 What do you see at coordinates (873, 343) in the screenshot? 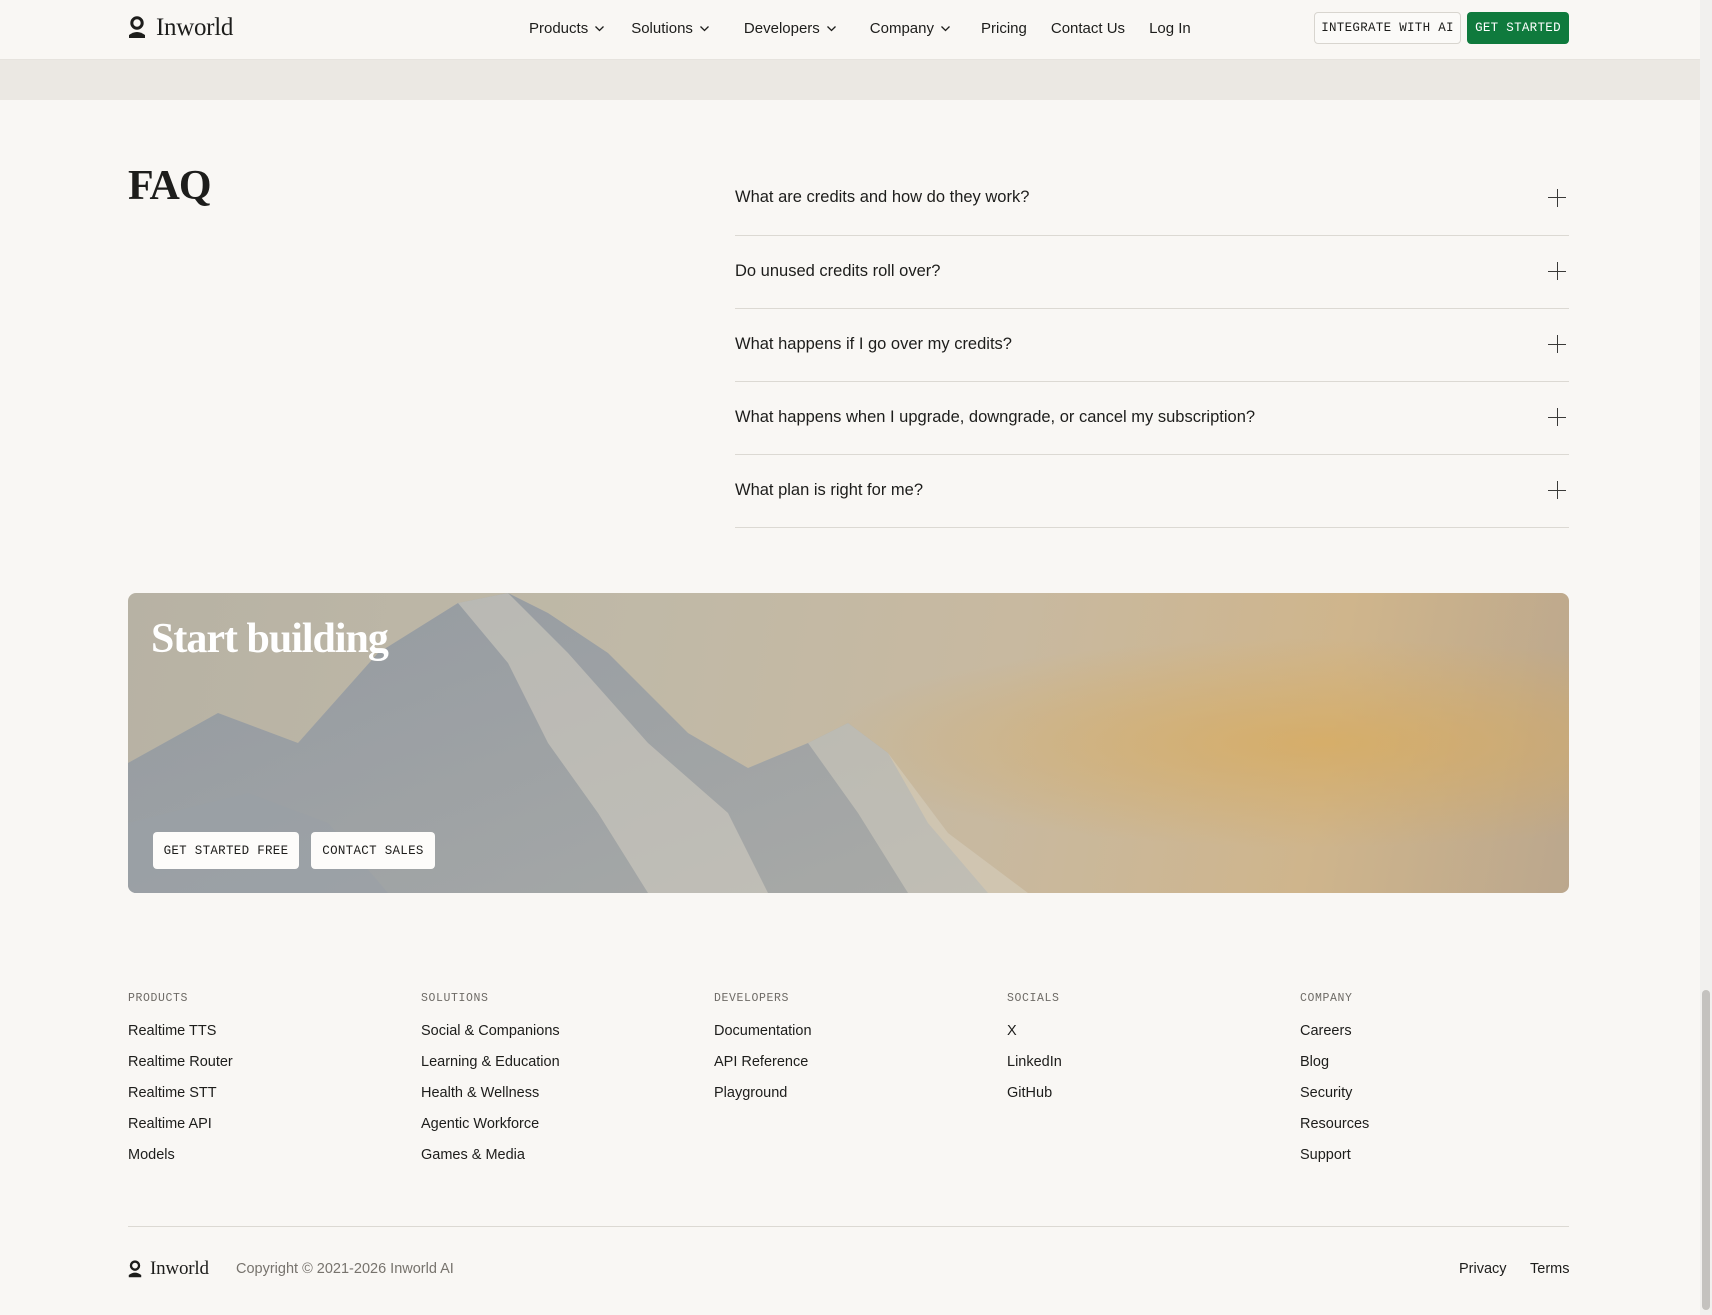
I see `faq-question: What happens if I go over my credits?` at bounding box center [873, 343].